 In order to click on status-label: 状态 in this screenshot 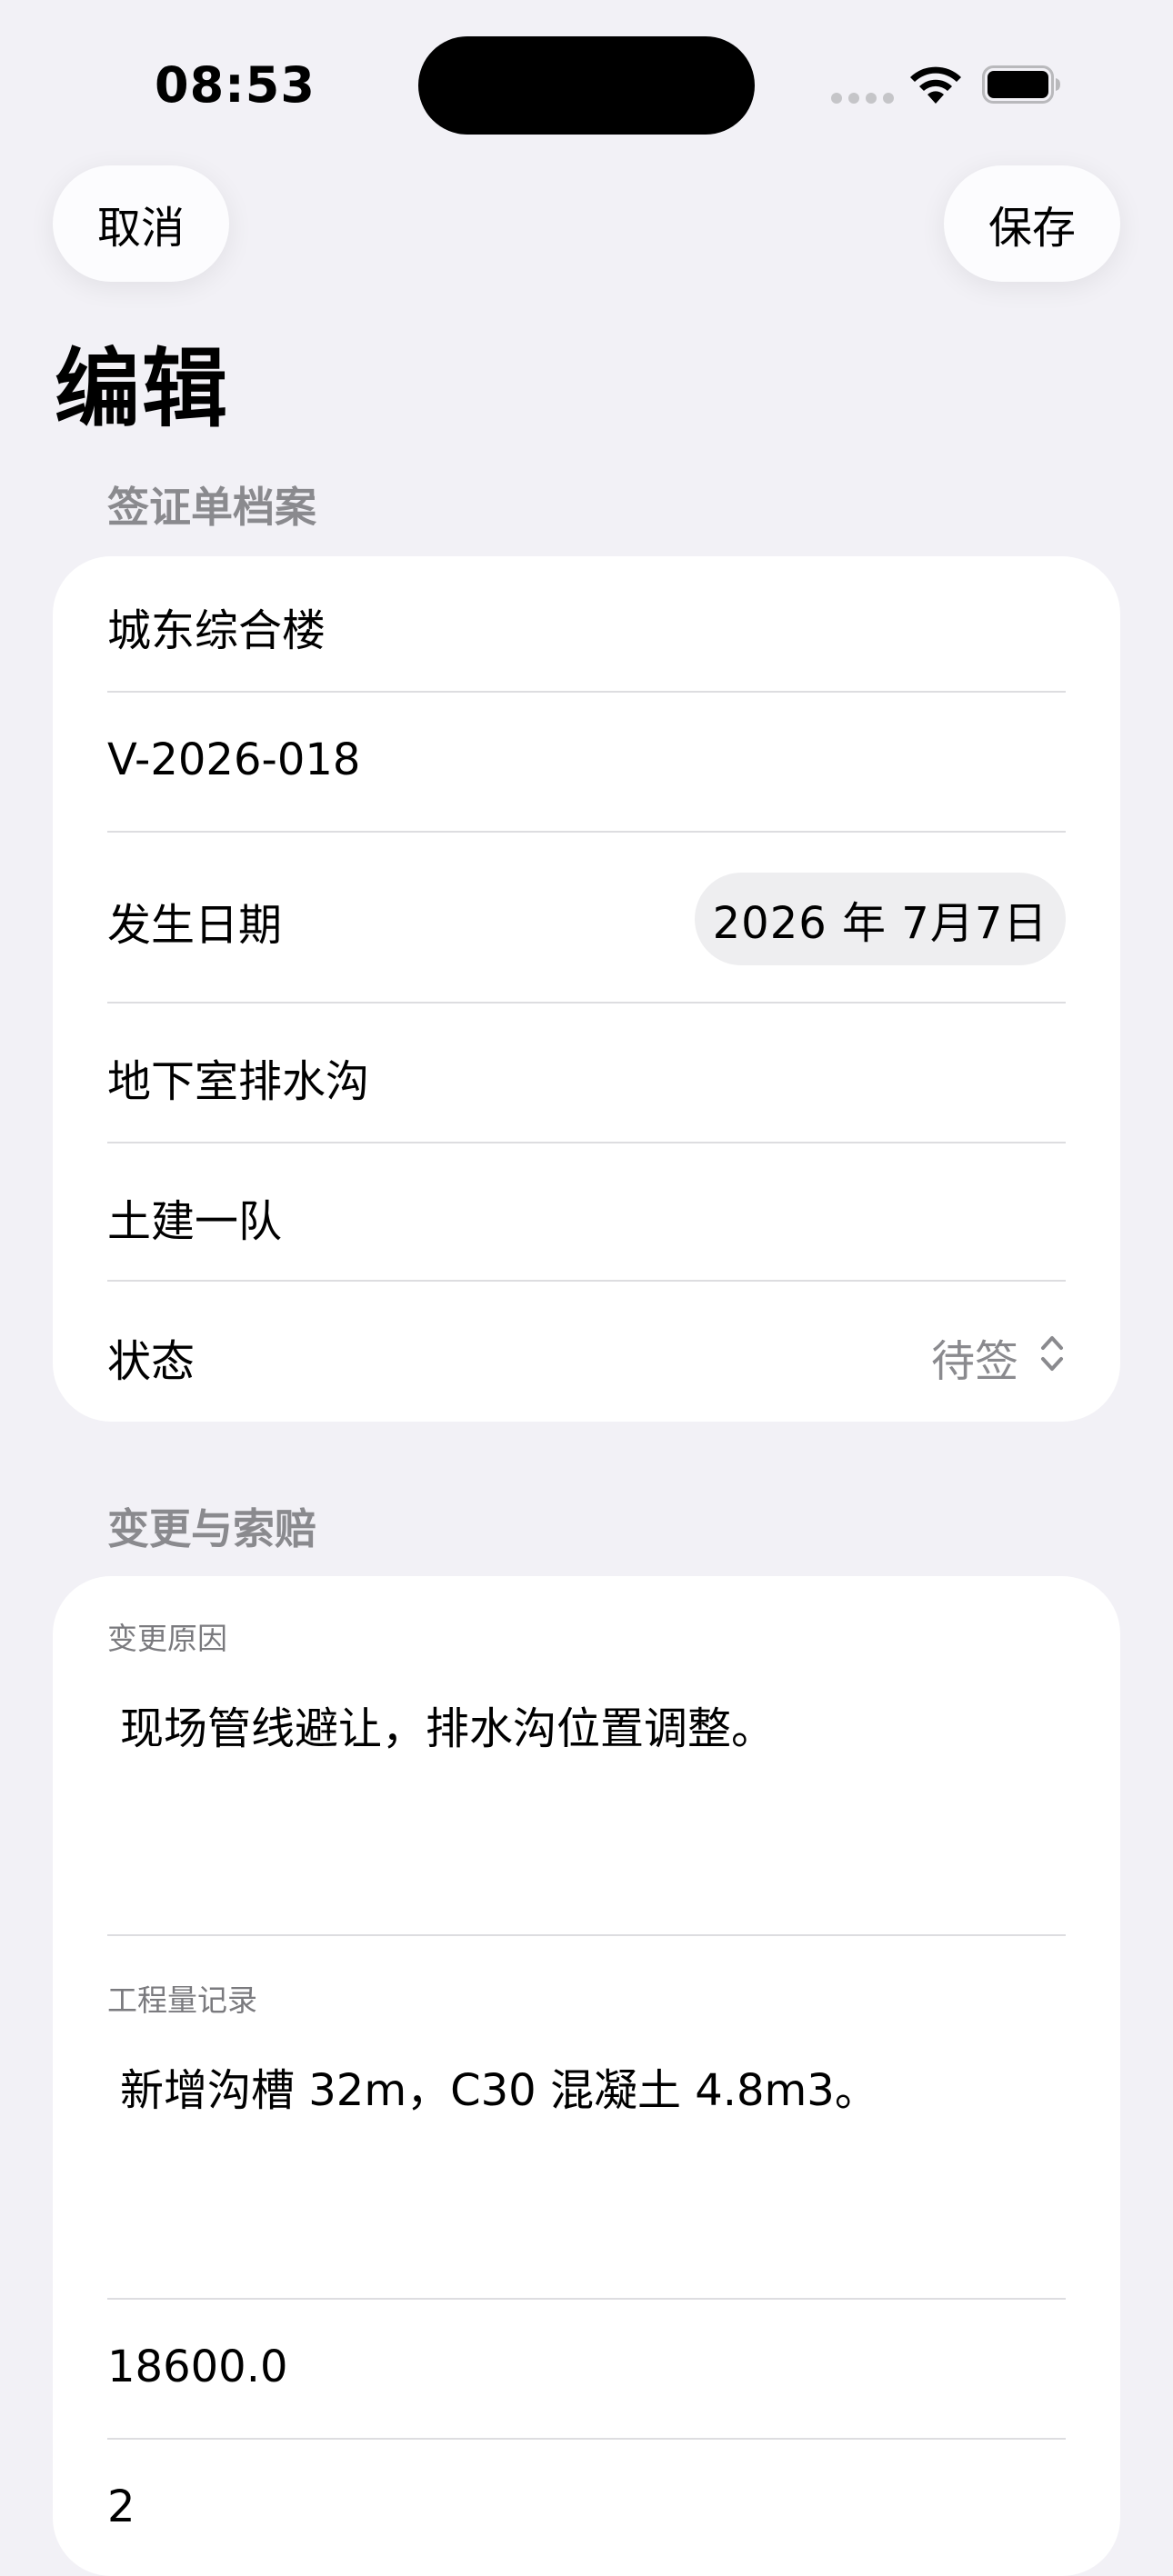, I will do `click(151, 1361)`.